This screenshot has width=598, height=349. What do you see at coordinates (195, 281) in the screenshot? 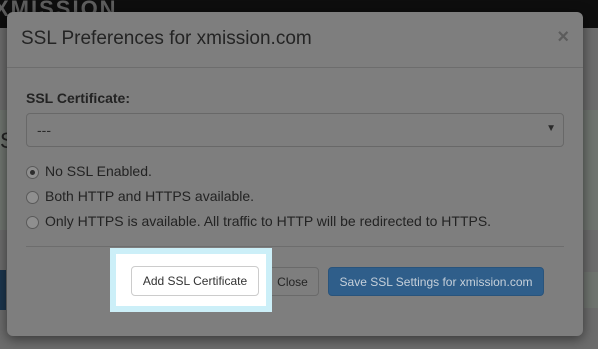
I see `add-ssl-certificate-button: Add SSL Certificate` at bounding box center [195, 281].